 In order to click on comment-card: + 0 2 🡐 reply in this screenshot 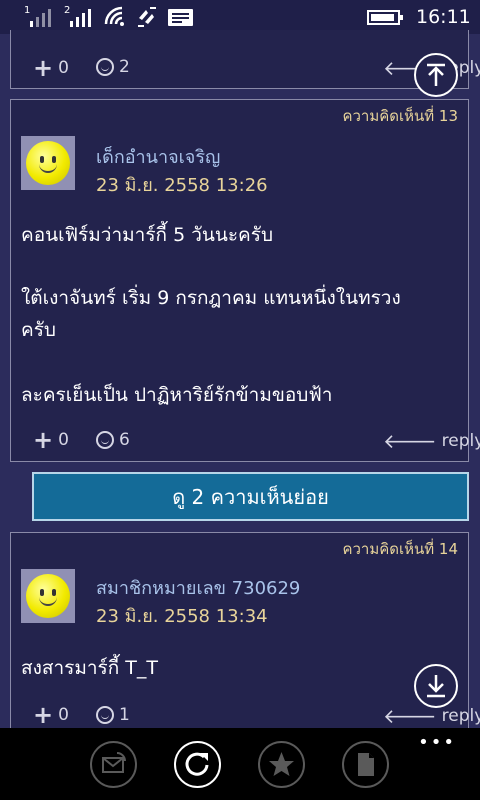, I will do `click(245, 59)`.